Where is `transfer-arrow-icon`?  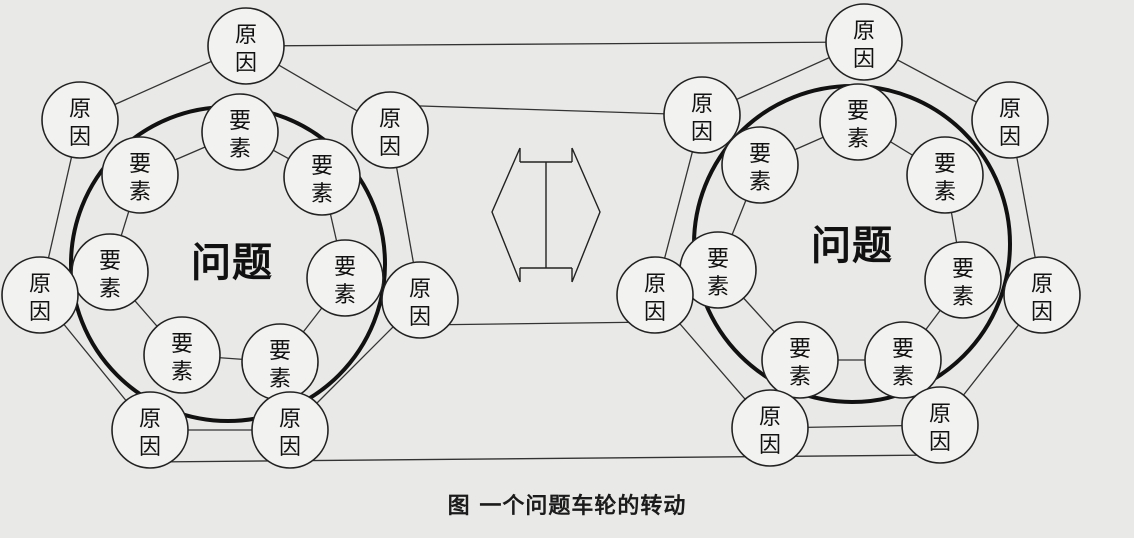 transfer-arrow-icon is located at coordinates (546, 215).